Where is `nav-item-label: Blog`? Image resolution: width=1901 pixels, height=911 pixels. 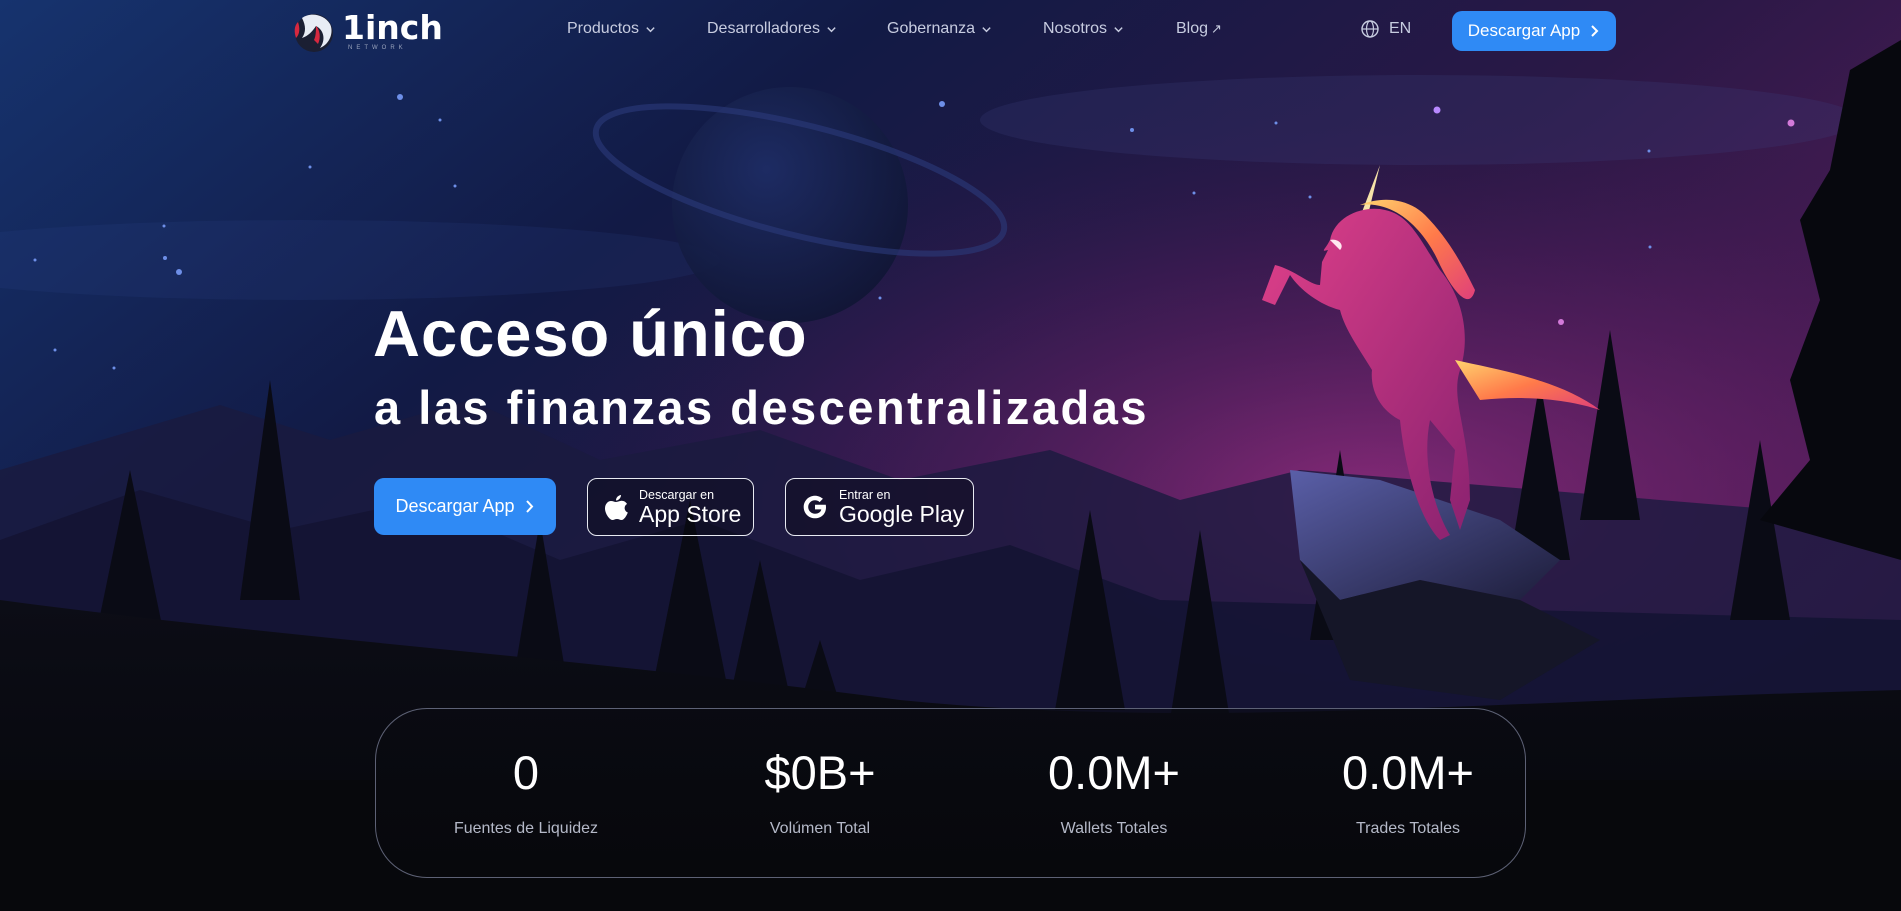 nav-item-label: Blog is located at coordinates (1192, 28).